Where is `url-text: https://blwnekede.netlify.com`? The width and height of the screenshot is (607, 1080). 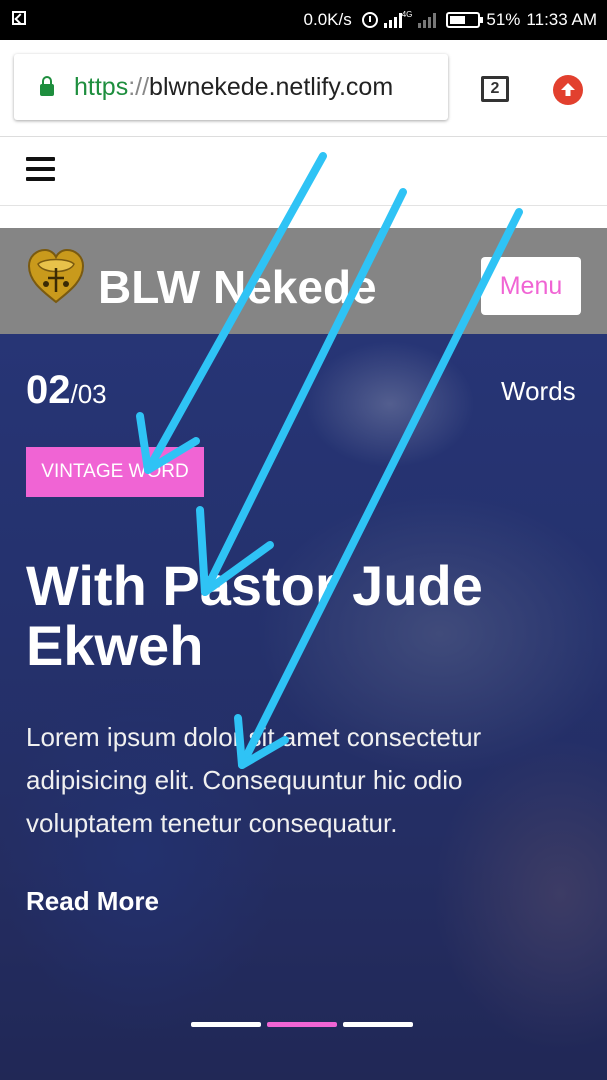
url-text: https://blwnekede.netlify.com is located at coordinates (233, 87).